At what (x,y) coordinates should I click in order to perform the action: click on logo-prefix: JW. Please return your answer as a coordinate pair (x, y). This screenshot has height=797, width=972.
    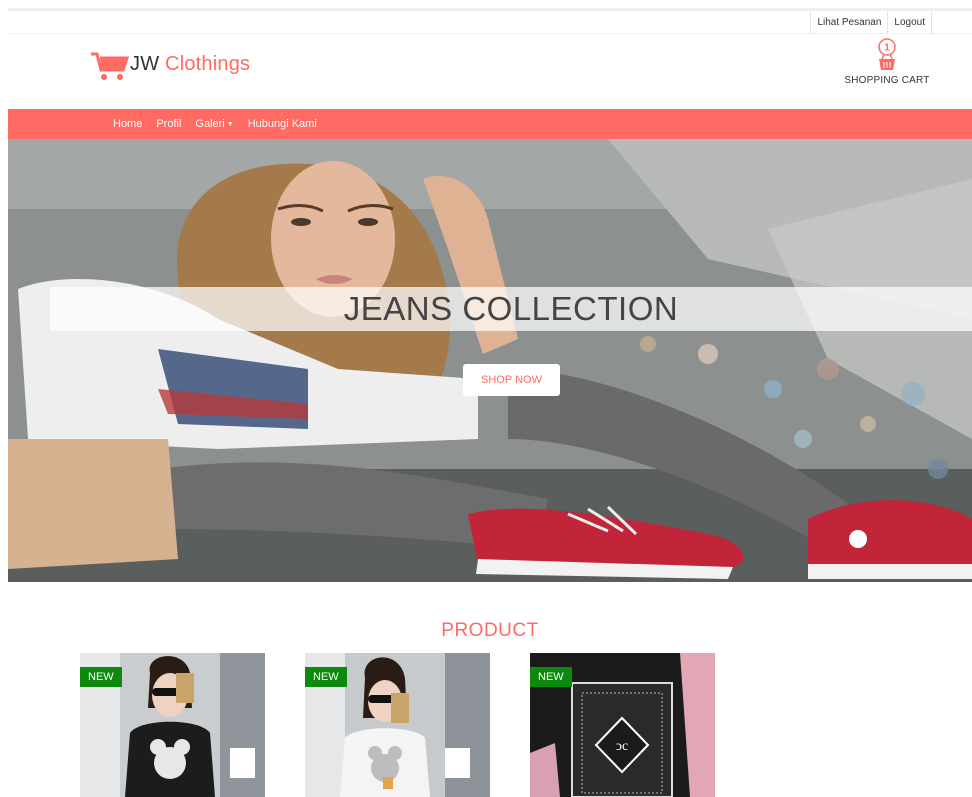
    Looking at the image, I should click on (145, 64).